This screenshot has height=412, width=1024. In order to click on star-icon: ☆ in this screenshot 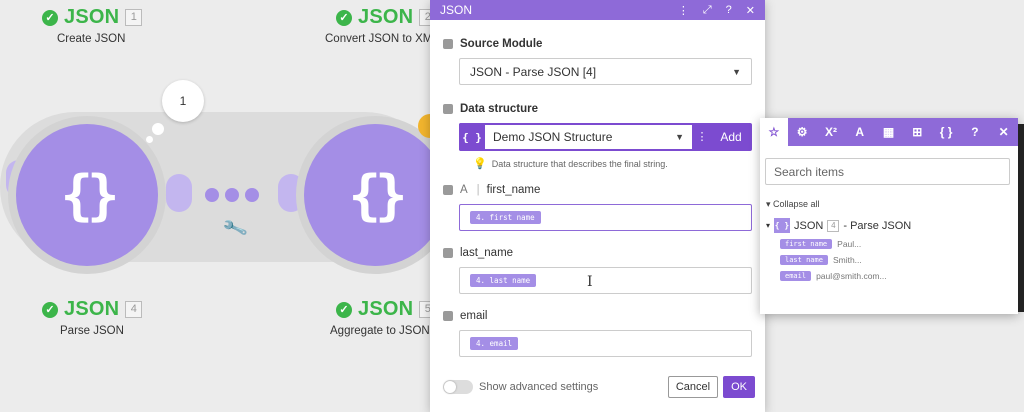, I will do `click(774, 132)`.